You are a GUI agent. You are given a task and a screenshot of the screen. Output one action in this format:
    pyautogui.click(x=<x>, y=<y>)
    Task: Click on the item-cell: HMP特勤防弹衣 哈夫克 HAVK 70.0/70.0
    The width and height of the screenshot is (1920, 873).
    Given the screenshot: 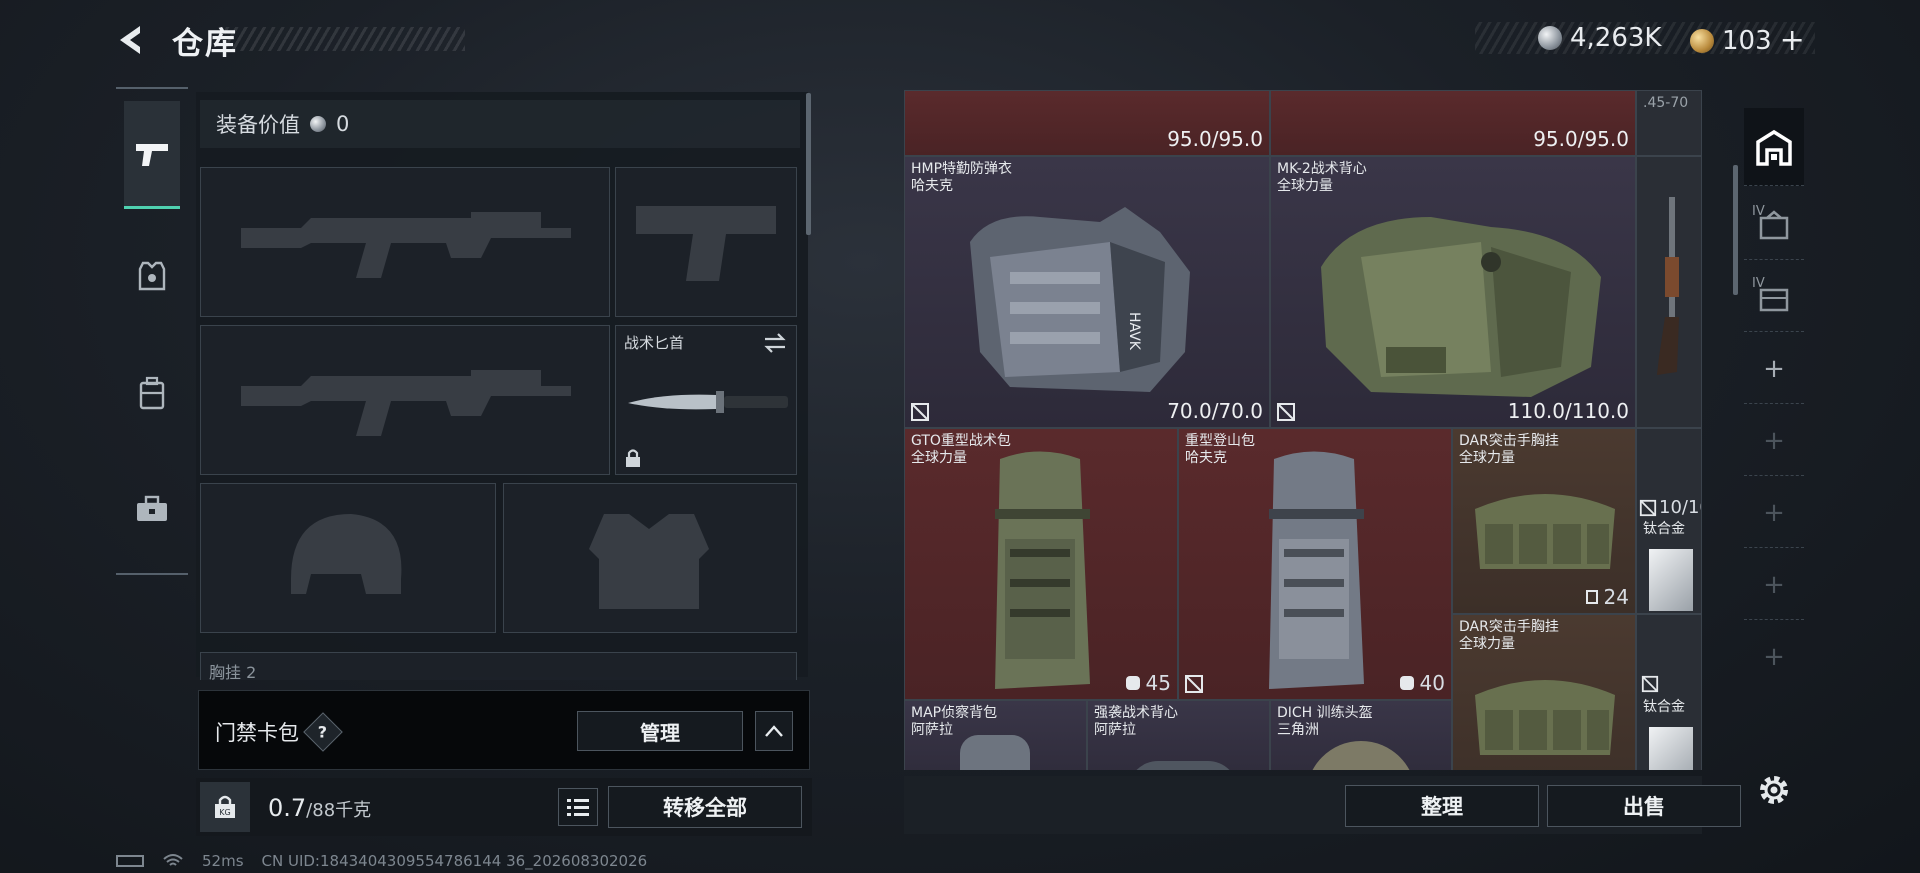 What is the action you would take?
    pyautogui.click(x=1087, y=292)
    